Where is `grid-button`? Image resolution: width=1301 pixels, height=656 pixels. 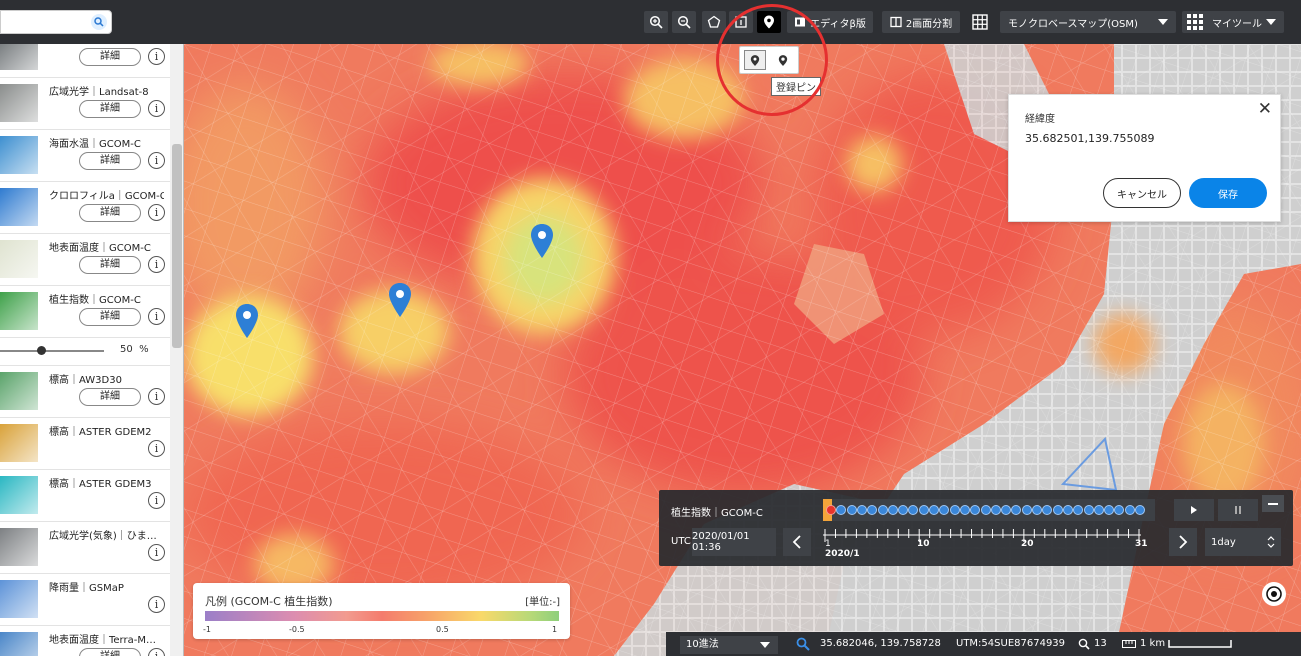
grid-button is located at coordinates (980, 22).